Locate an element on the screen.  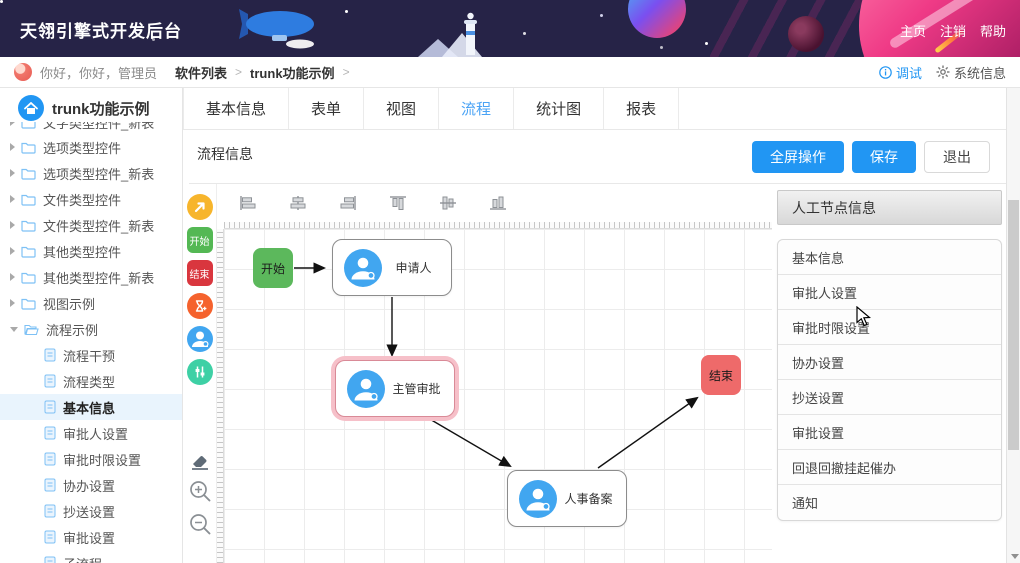
flow-node-end: 结束 is located at coordinates (721, 375).